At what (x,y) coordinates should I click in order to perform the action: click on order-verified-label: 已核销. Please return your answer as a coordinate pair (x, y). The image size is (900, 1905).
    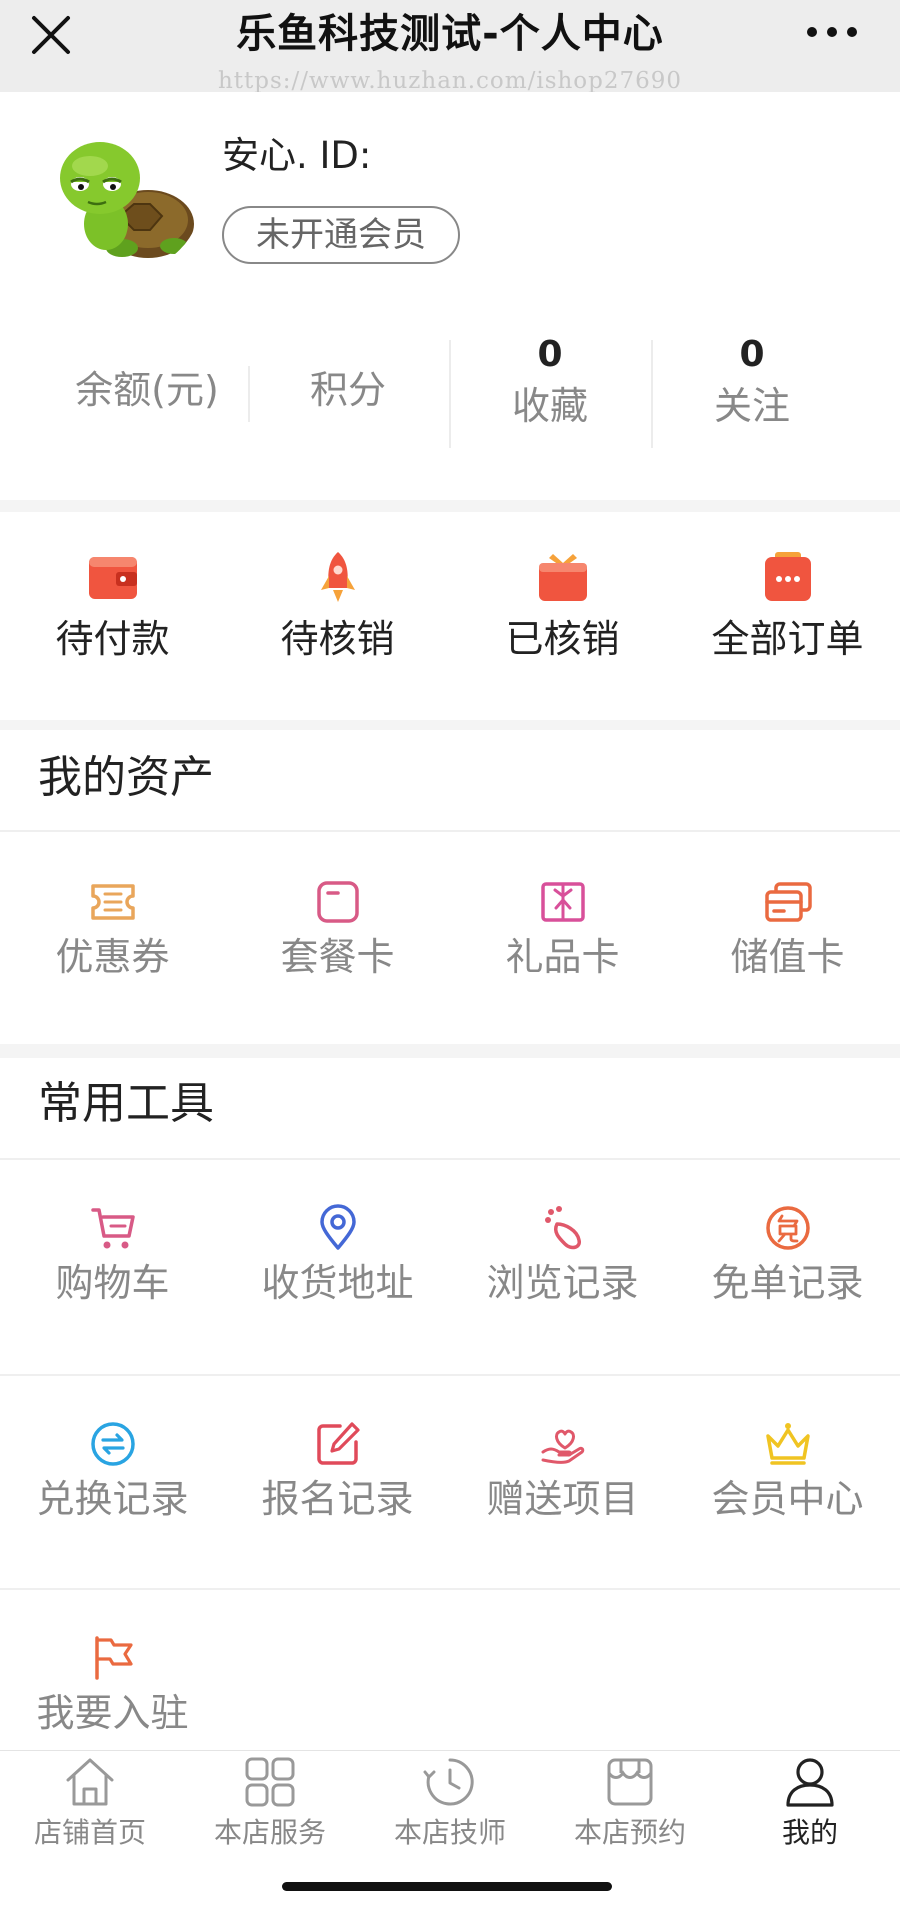
    Looking at the image, I should click on (562, 639).